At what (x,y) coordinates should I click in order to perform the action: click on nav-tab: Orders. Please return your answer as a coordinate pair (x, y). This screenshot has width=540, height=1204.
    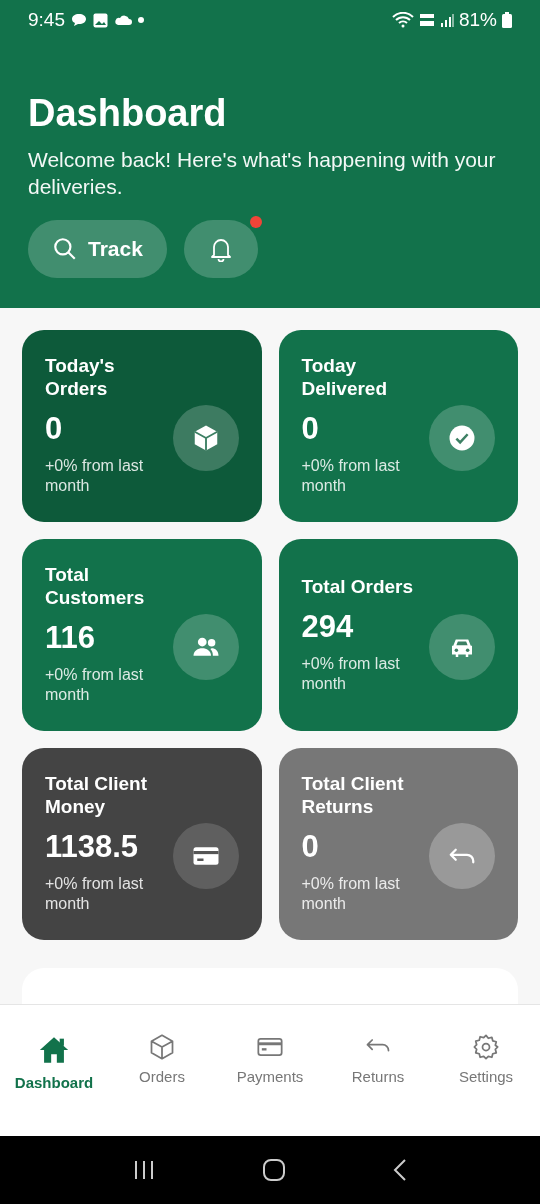
    Looking at the image, I should click on (162, 1084).